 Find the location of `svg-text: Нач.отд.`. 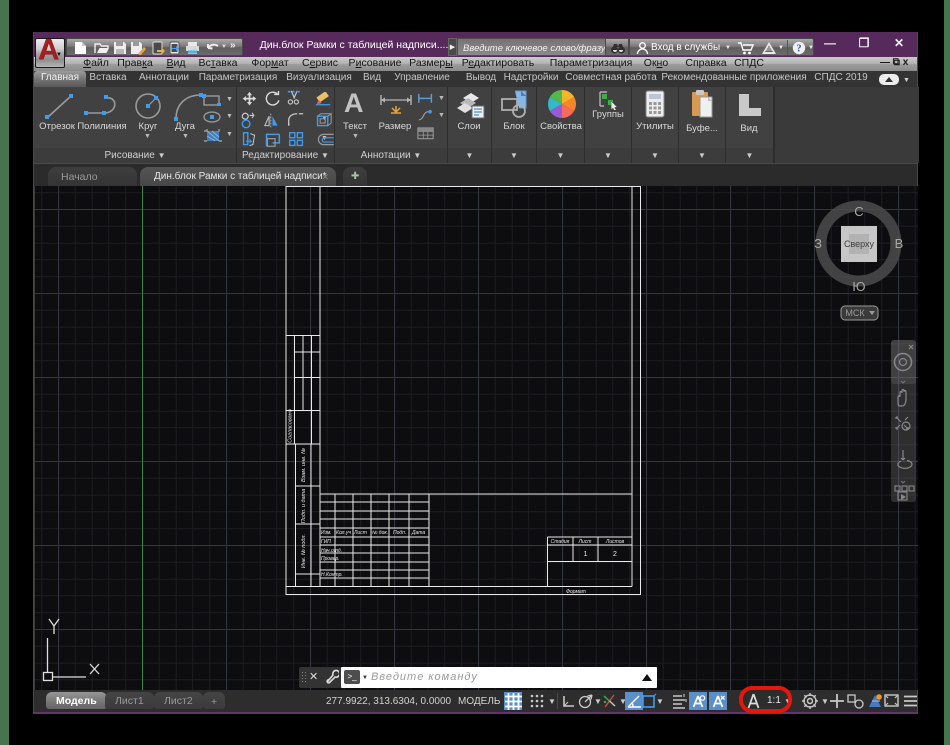

svg-text: Нач.отд. is located at coordinates (331, 551).